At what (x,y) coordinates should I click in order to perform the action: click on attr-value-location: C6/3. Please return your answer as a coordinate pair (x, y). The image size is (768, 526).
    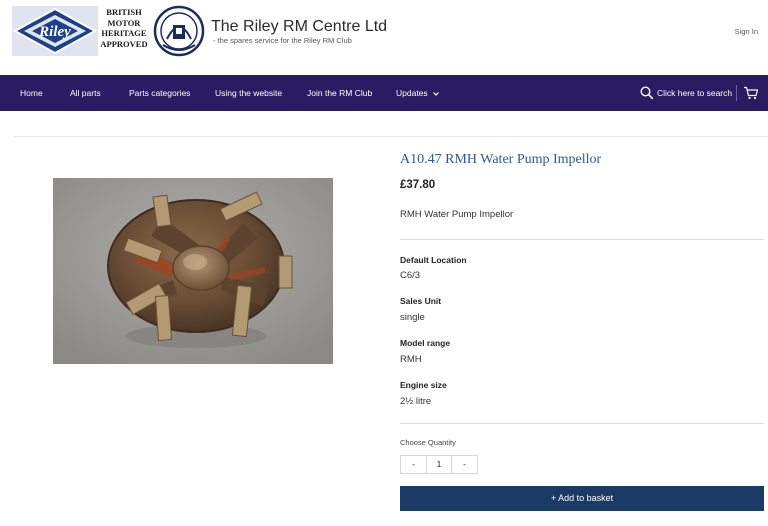
    Looking at the image, I should click on (410, 275).